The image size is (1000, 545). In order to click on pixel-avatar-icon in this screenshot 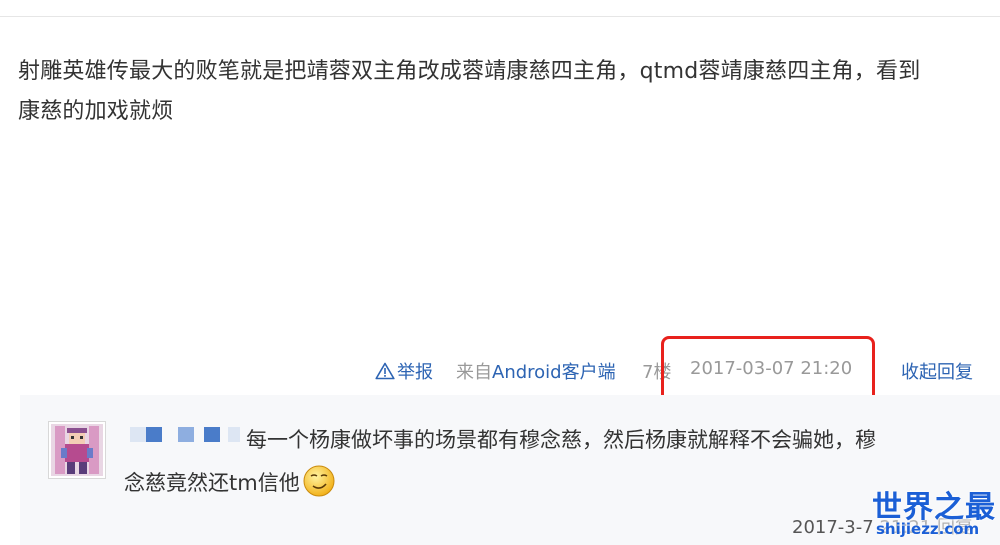, I will do `click(77, 450)`.